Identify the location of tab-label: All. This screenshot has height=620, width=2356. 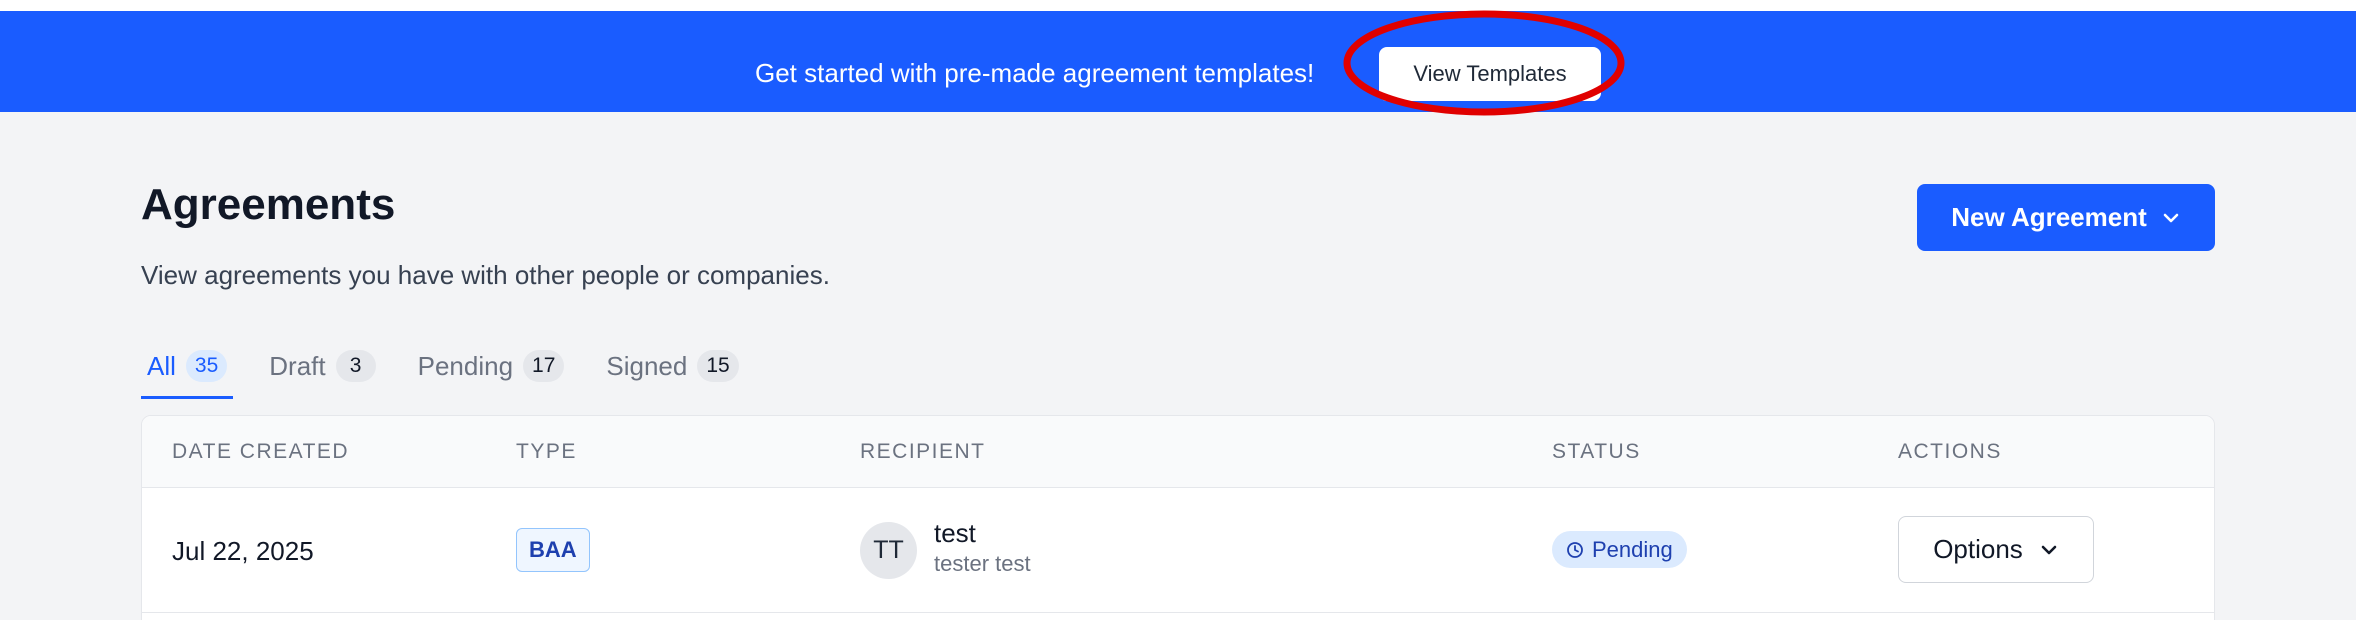
(161, 366).